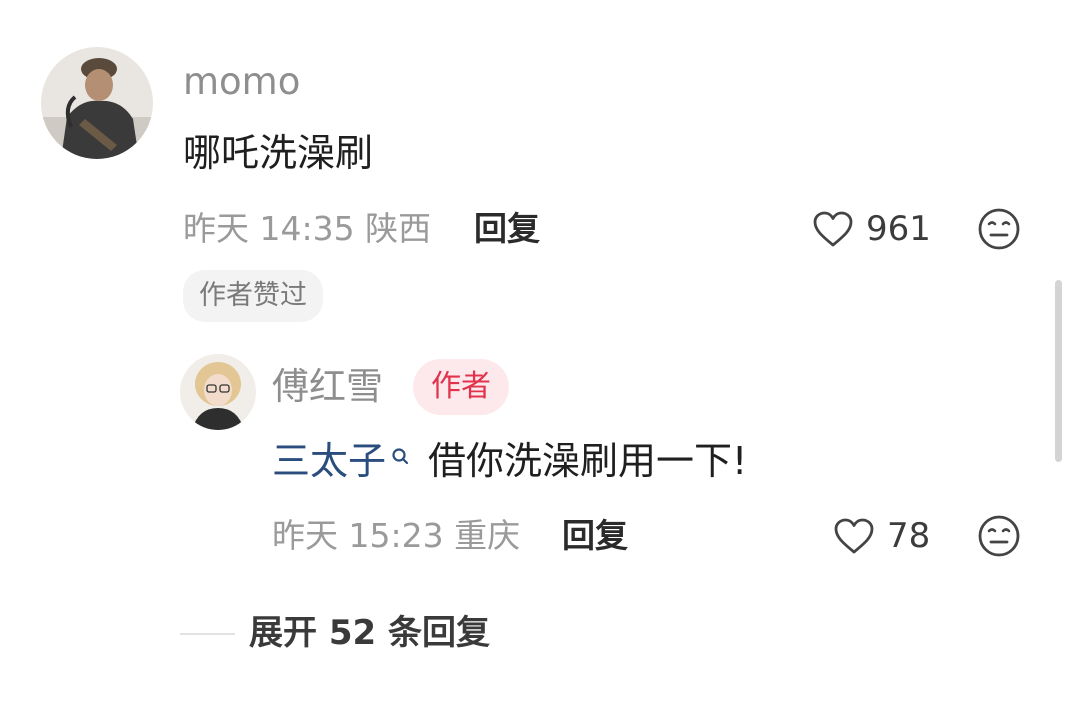 The image size is (1079, 701). I want to click on scrollbar-thumb, so click(1058, 371).